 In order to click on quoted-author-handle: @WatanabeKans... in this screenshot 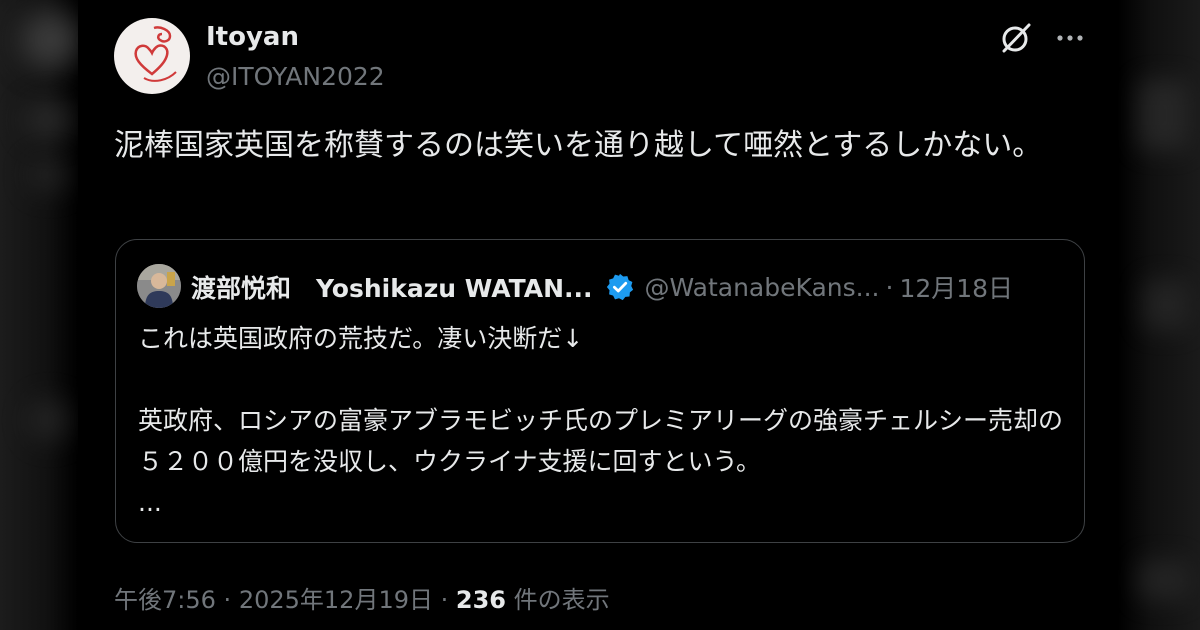, I will do `click(762, 287)`.